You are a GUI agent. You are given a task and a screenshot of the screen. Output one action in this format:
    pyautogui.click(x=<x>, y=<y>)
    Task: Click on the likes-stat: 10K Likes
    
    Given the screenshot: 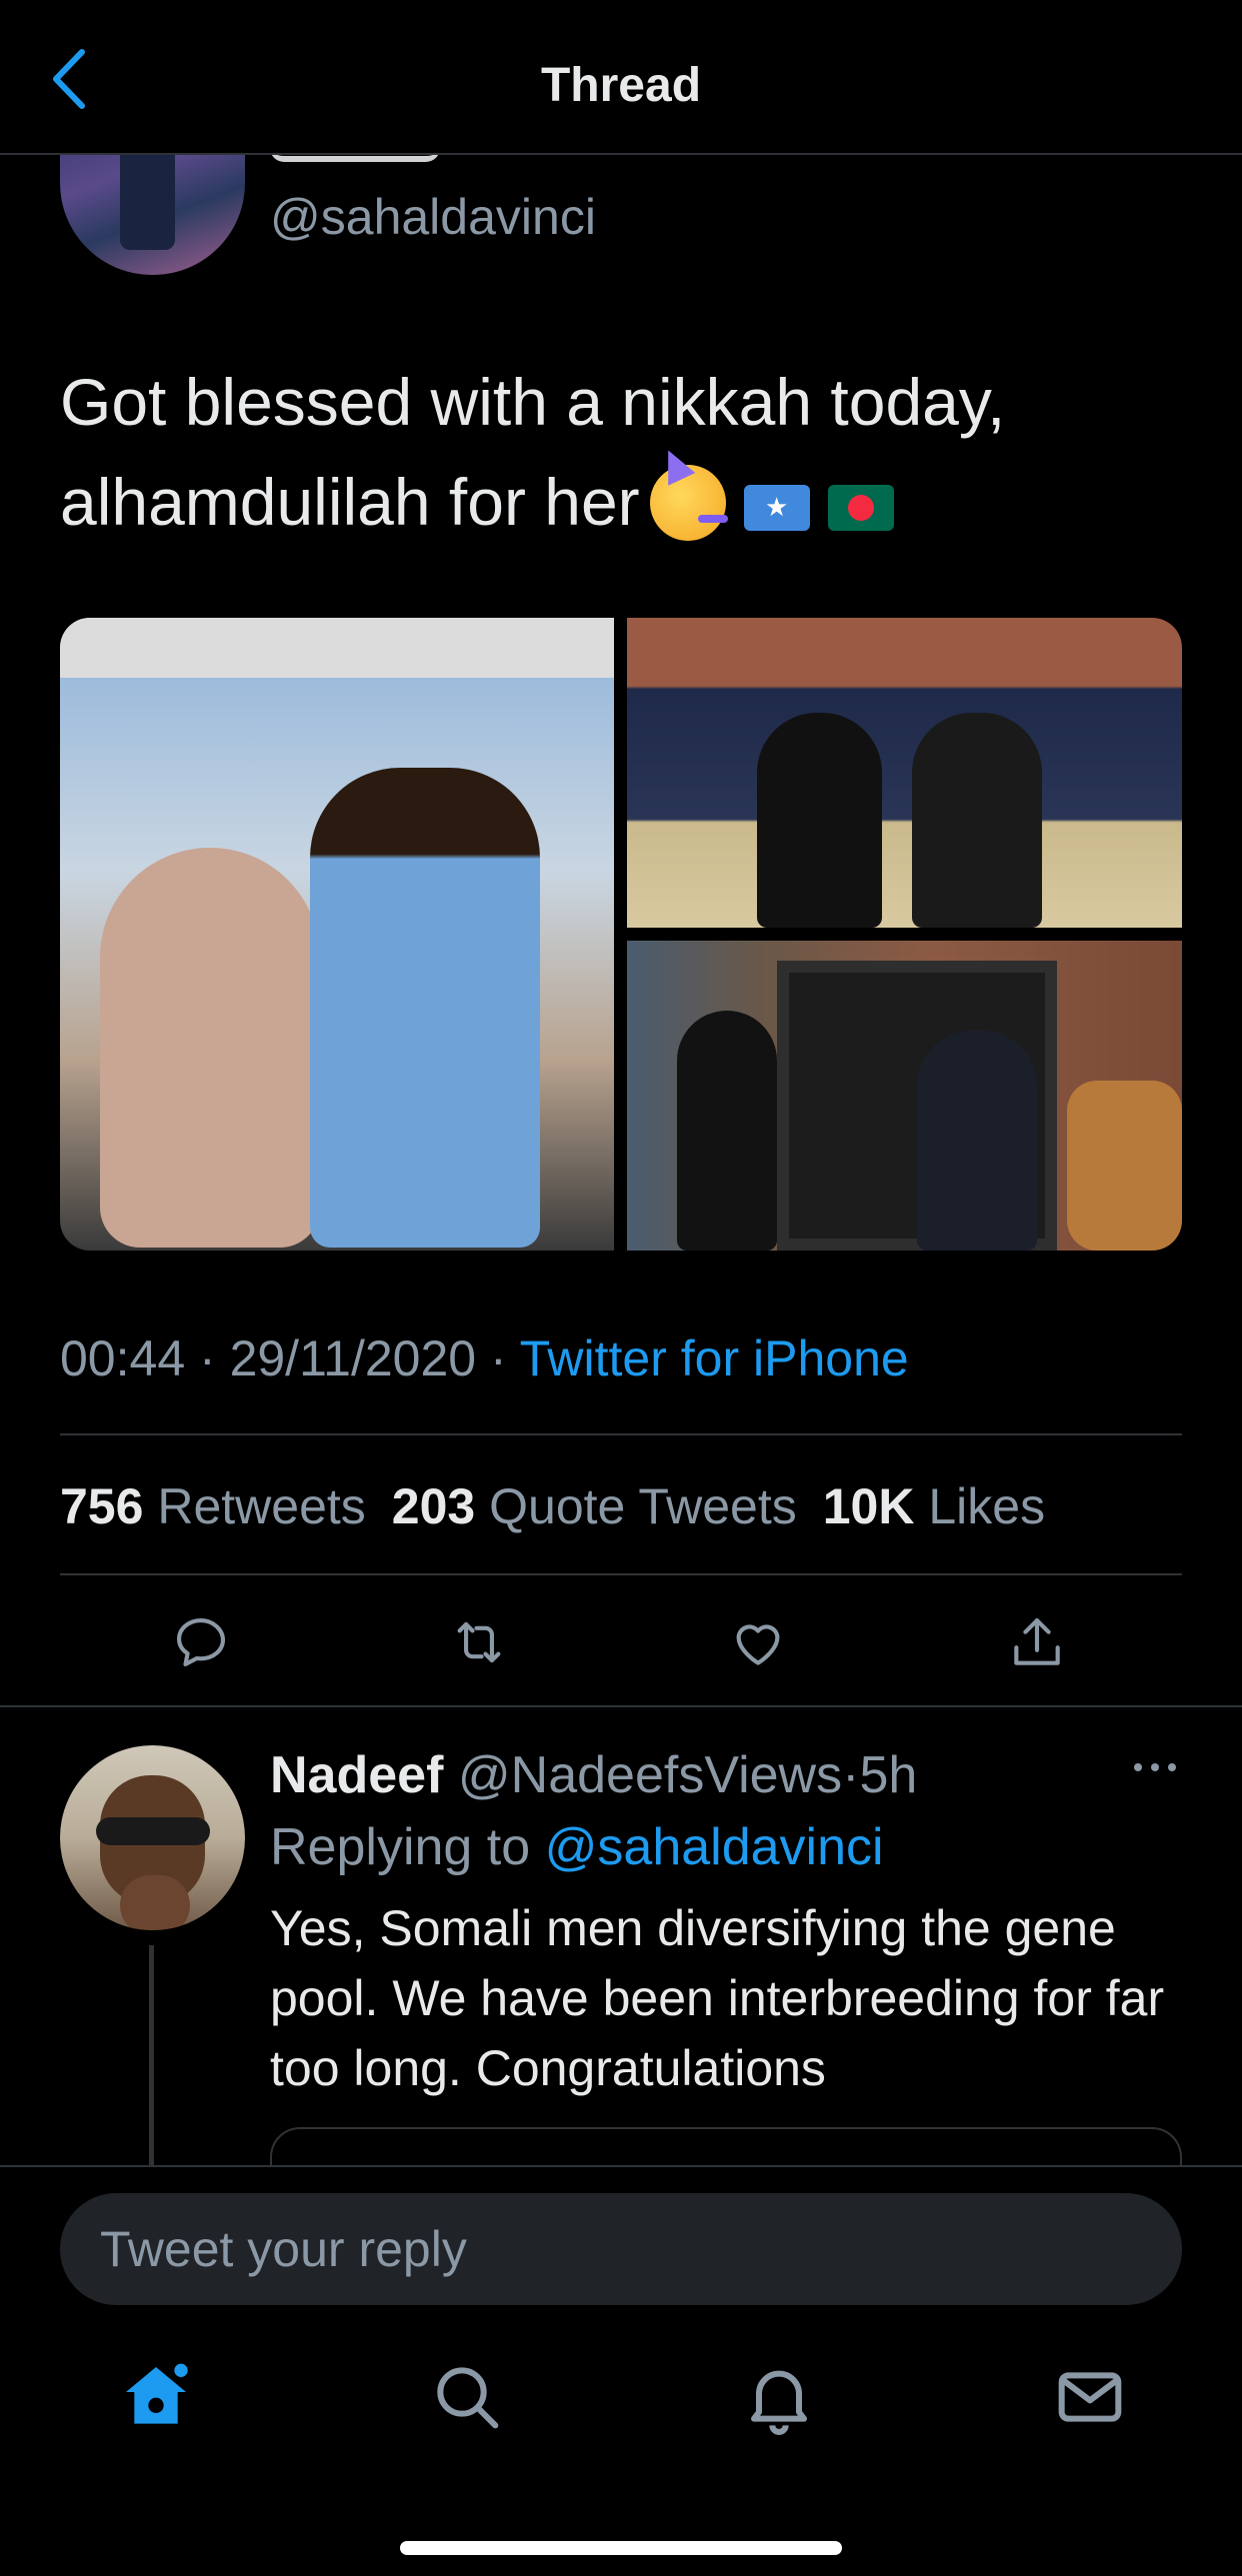 What is the action you would take?
    pyautogui.click(x=934, y=1506)
    